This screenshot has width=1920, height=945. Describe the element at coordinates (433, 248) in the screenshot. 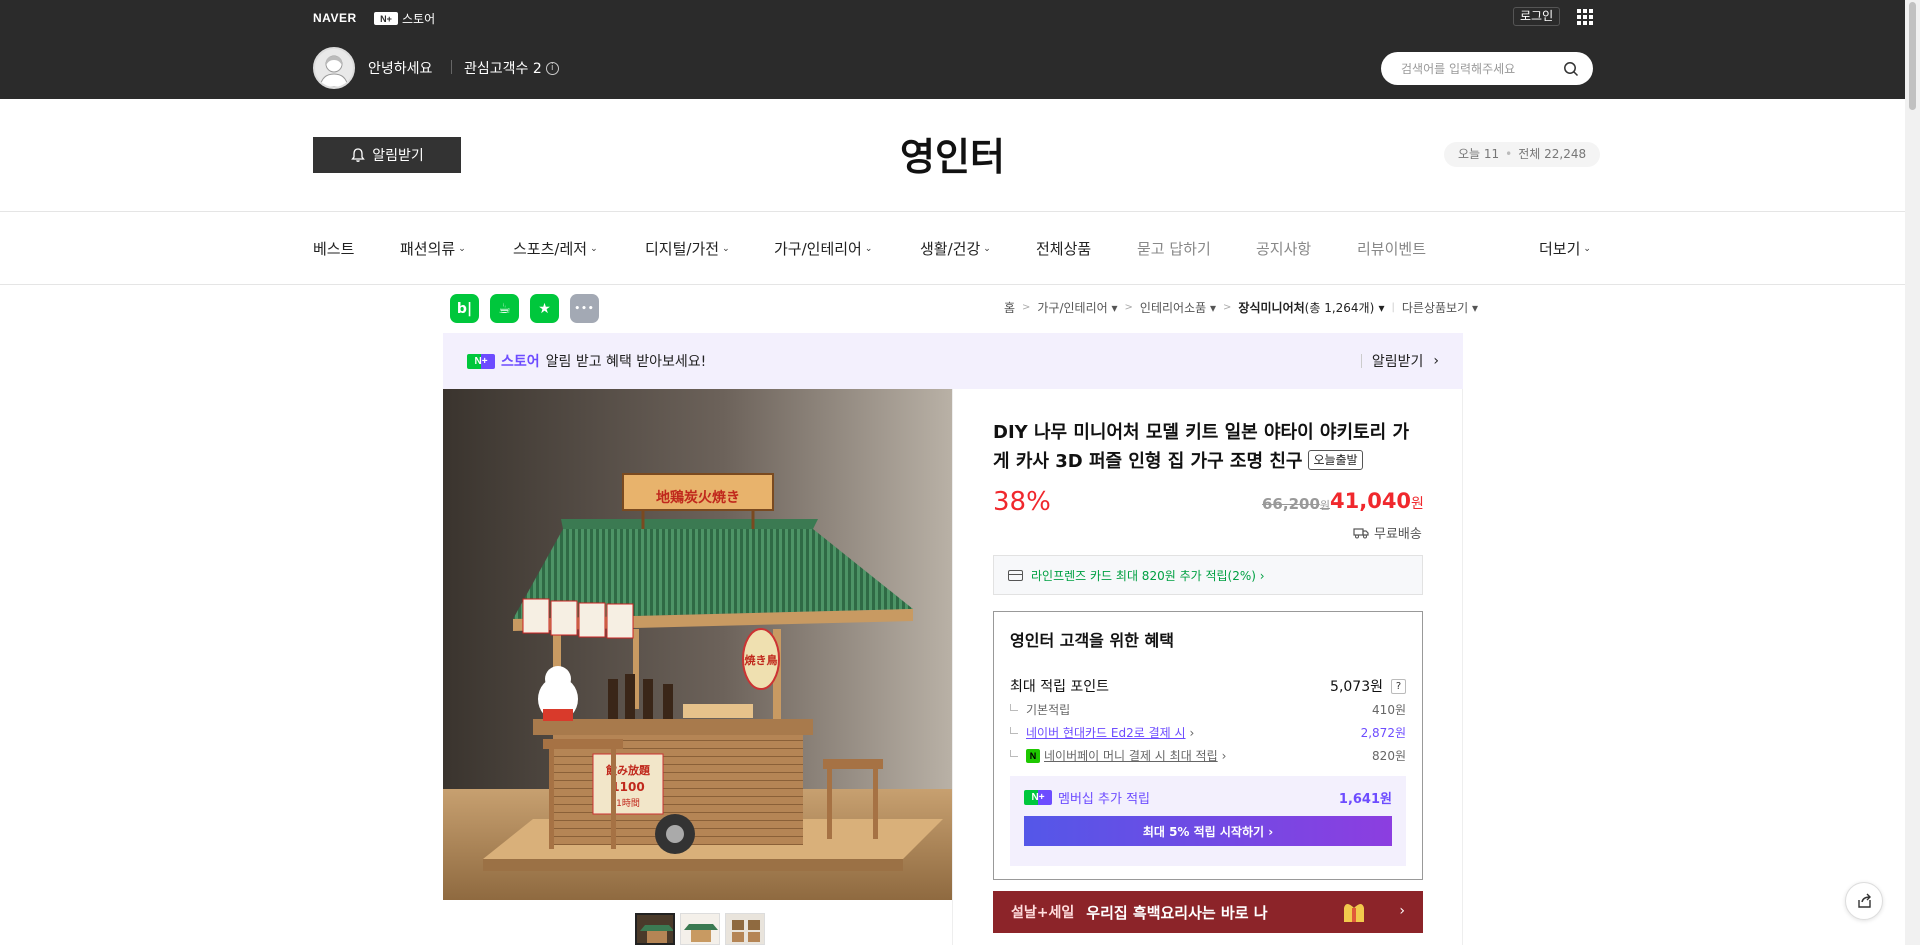

I see `nav-item-fashion: 패션의류 ⌄` at that location.